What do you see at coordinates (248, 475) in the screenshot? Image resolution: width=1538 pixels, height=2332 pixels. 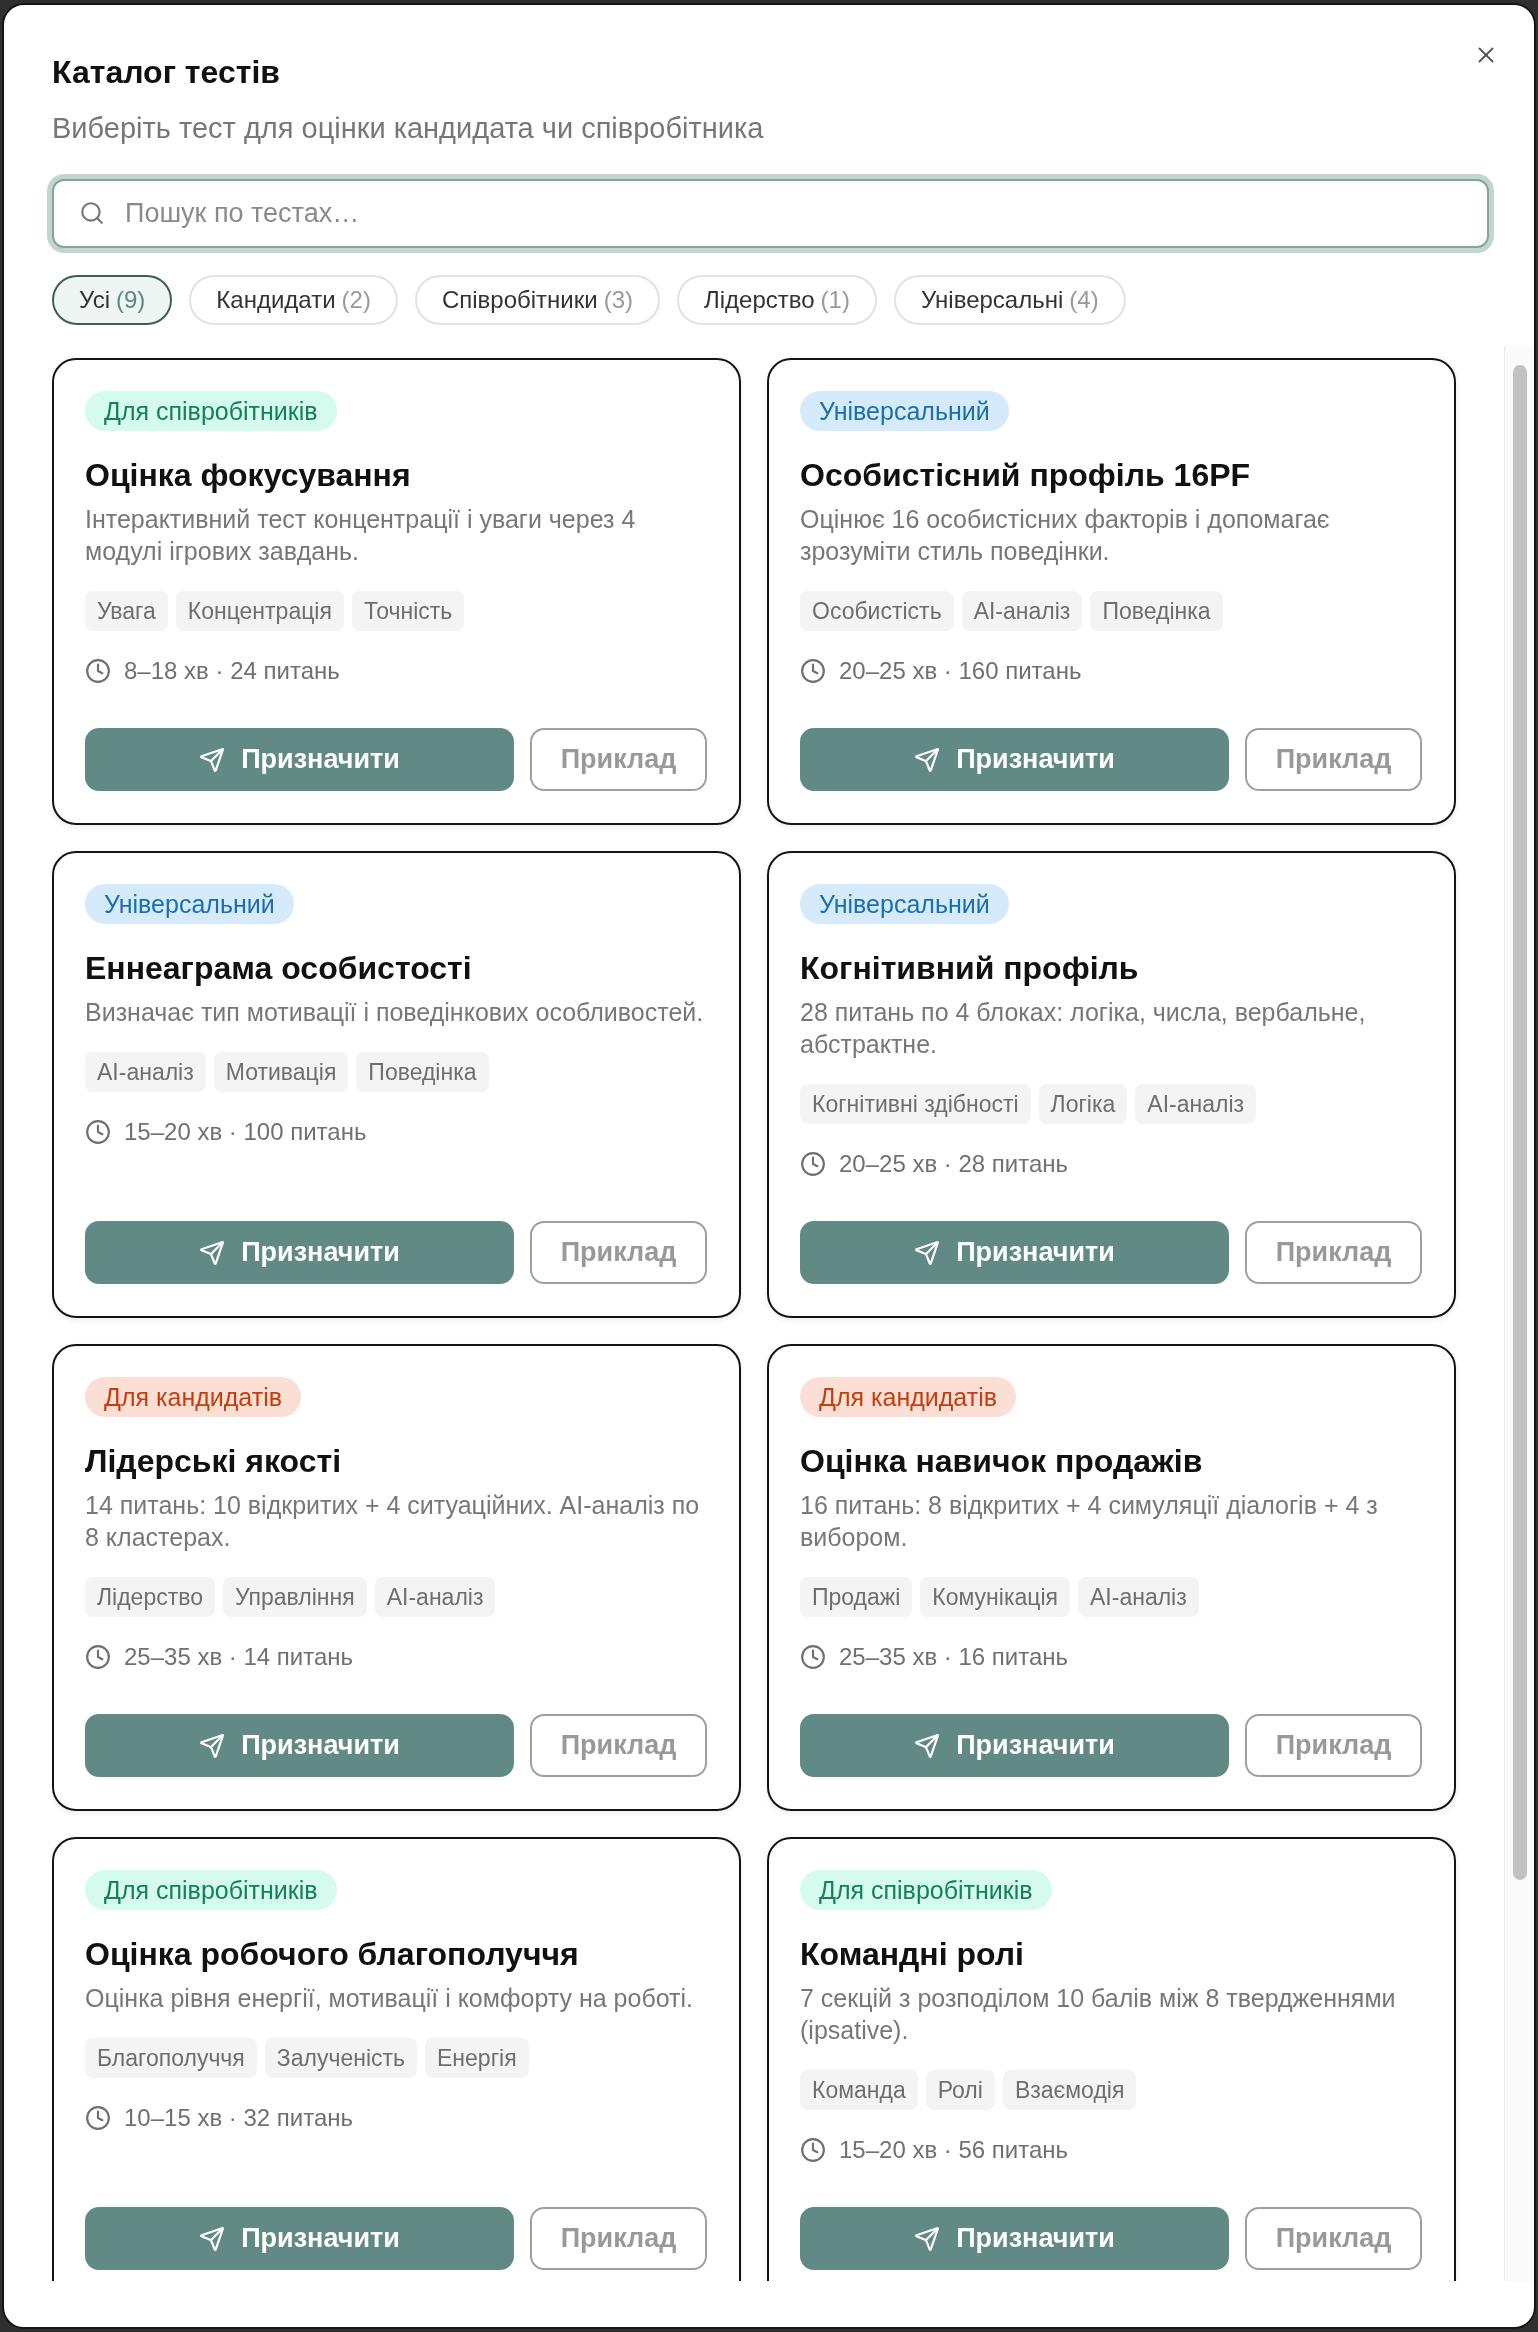 I see `test-title: Оцінка фокусування` at bounding box center [248, 475].